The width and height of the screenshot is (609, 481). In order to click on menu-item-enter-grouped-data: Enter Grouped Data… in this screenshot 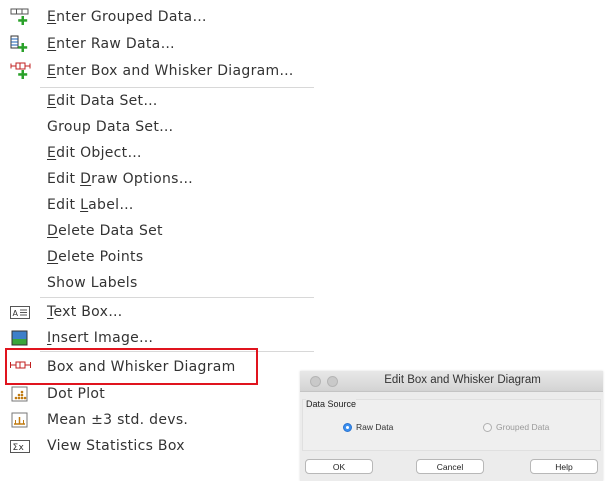, I will do `click(157, 17)`.